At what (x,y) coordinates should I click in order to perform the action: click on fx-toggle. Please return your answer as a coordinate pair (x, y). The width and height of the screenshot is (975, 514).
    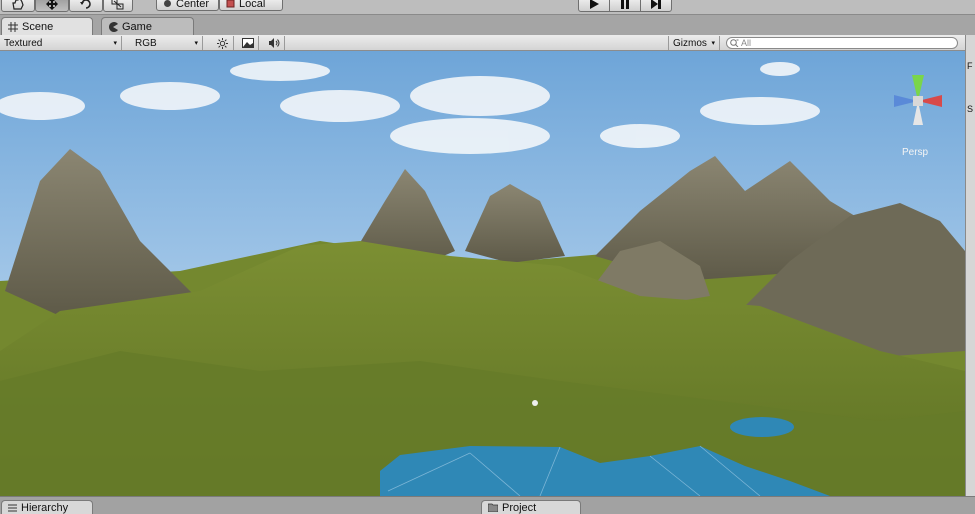
    Looking at the image, I should click on (248, 43).